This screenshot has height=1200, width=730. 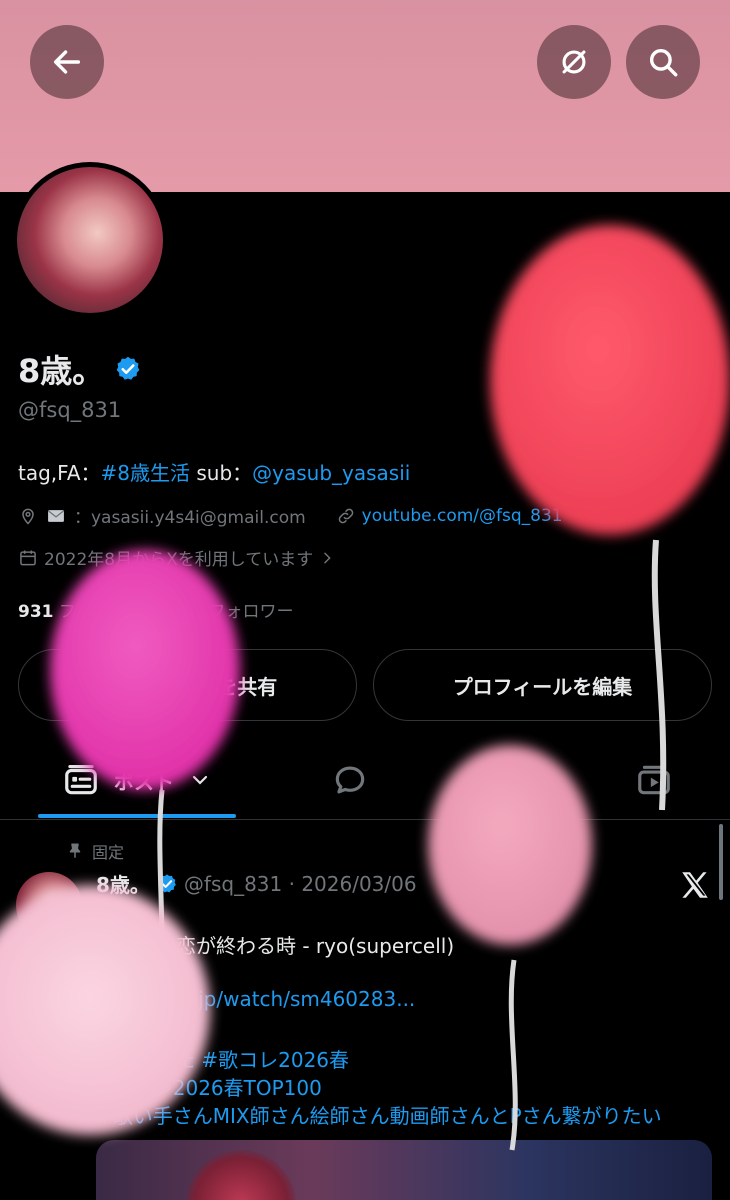 I want to click on x-logo-icon, so click(x=695, y=885).